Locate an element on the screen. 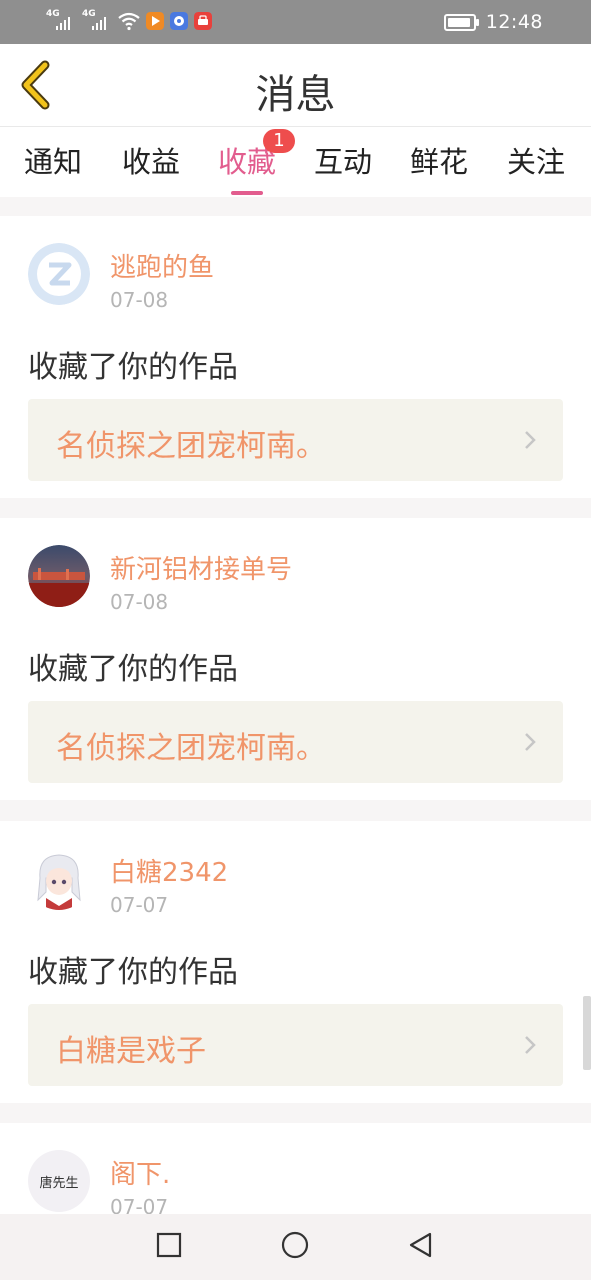 The width and height of the screenshot is (591, 1280). home-icon is located at coordinates (295, 1245).